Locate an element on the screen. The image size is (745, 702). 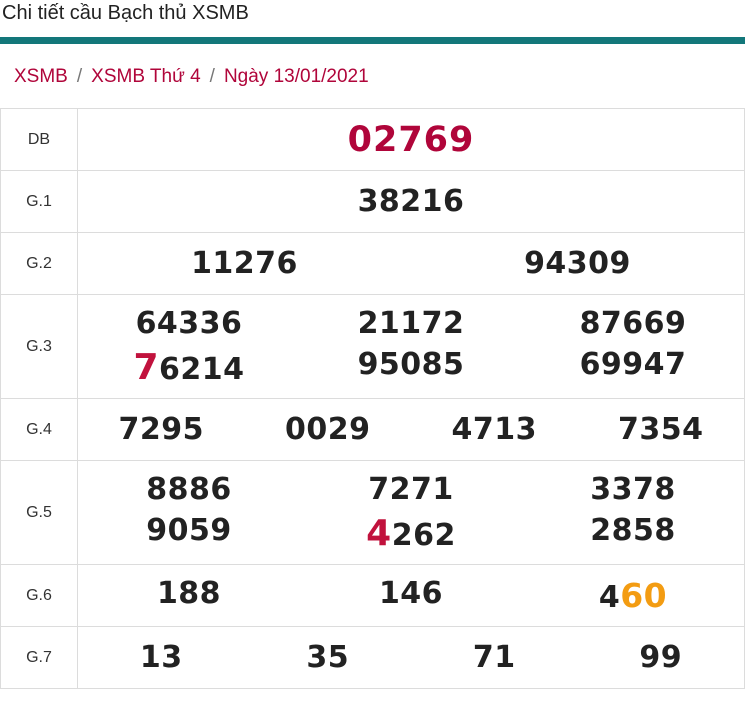
prize-number: 21172 is located at coordinates (411, 323).